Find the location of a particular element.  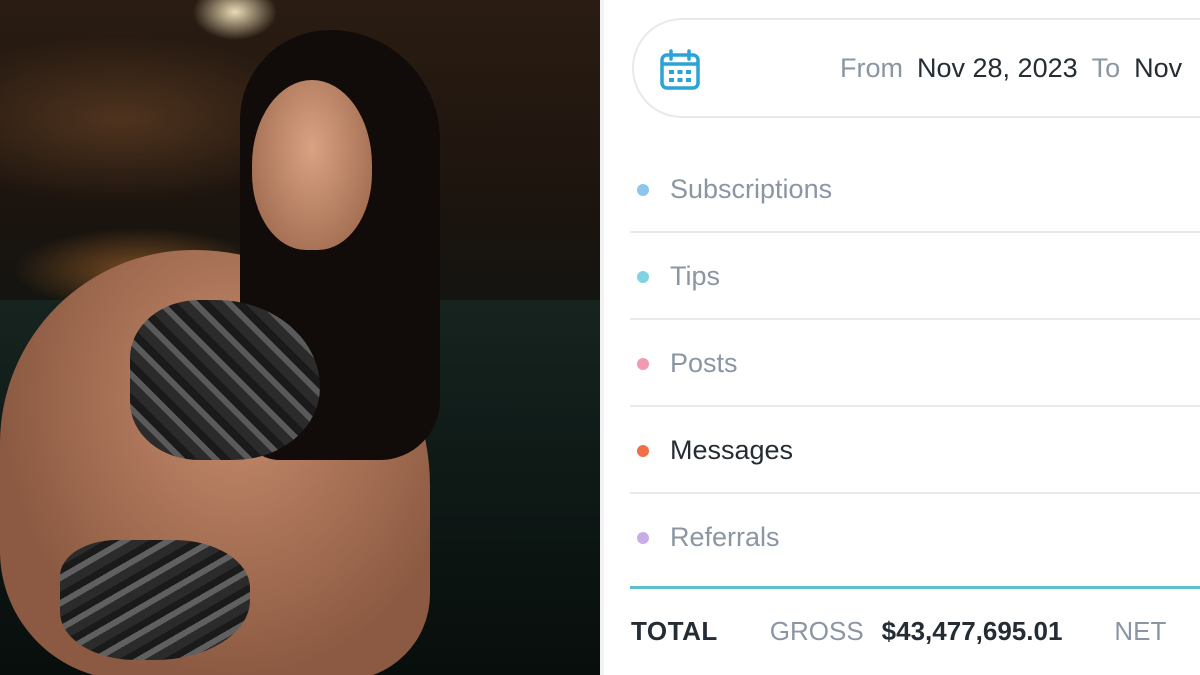

category-label: Messages is located at coordinates (732, 450).